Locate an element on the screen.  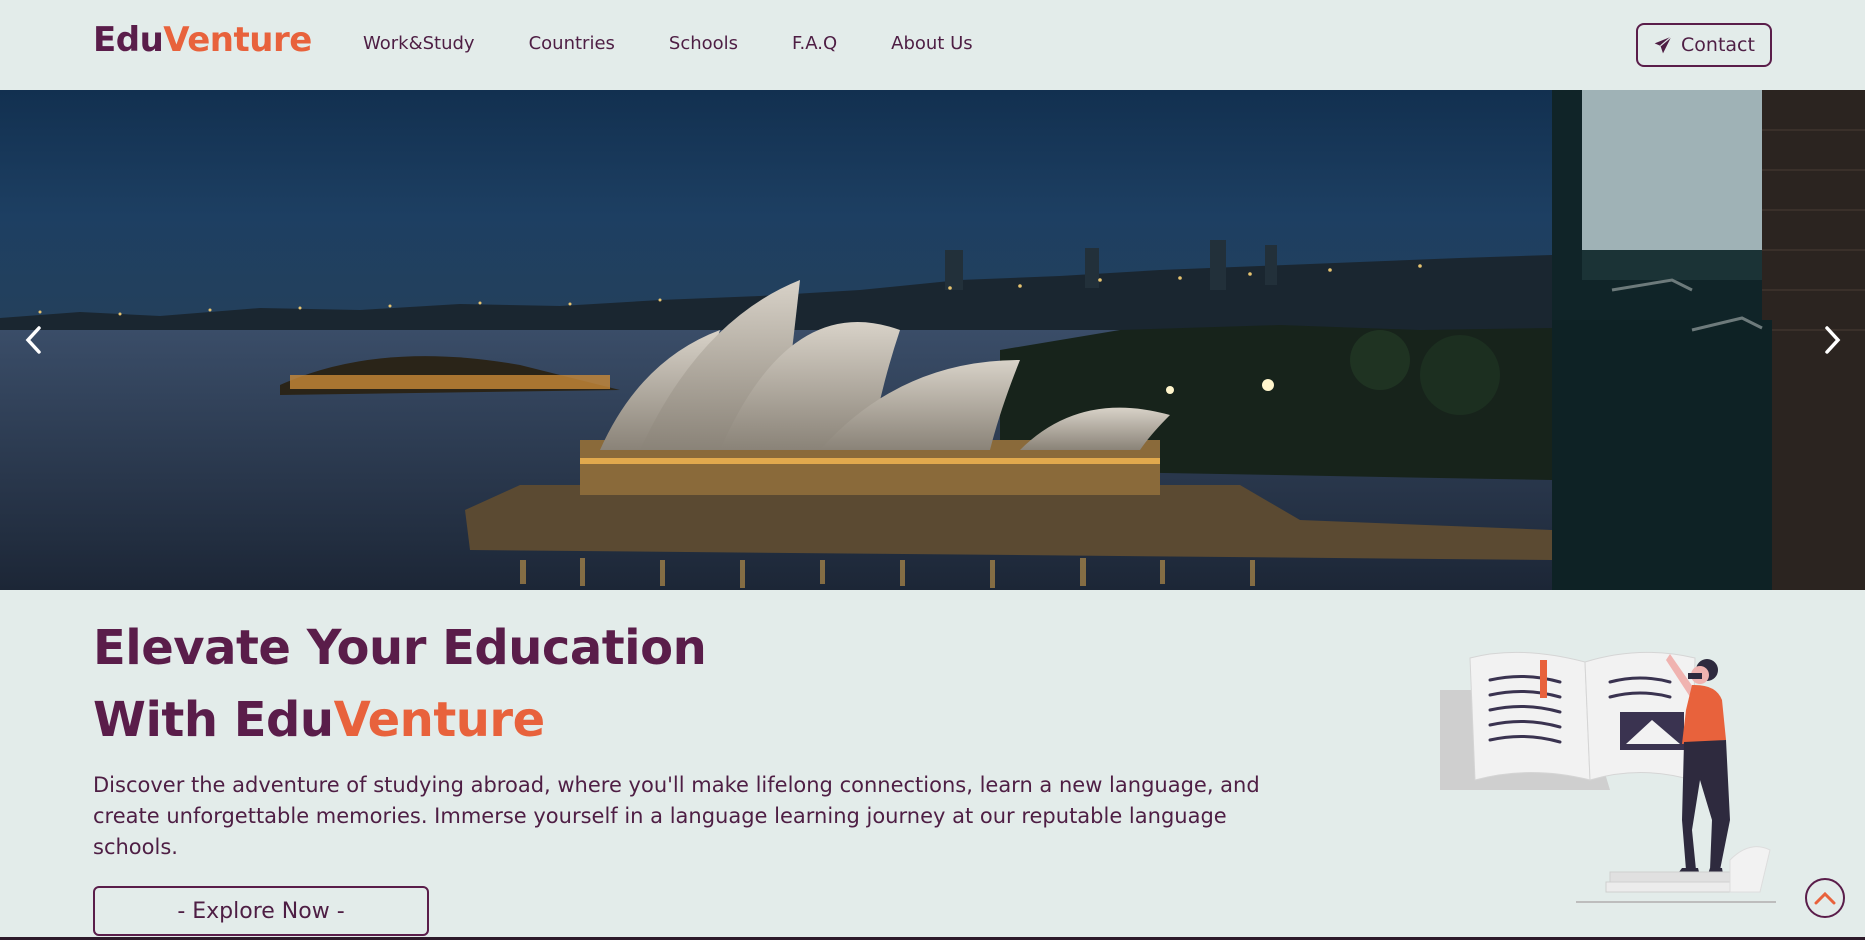
logo: EduVenture is located at coordinates (202, 40).